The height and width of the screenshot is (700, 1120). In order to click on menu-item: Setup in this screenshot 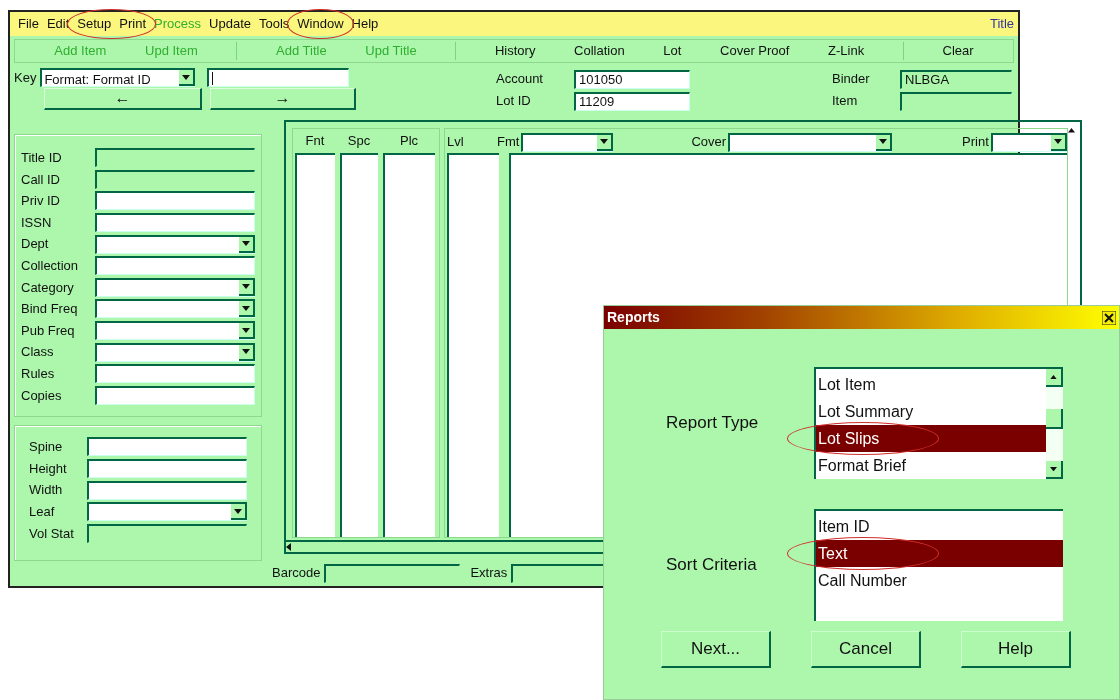, I will do `click(94, 24)`.